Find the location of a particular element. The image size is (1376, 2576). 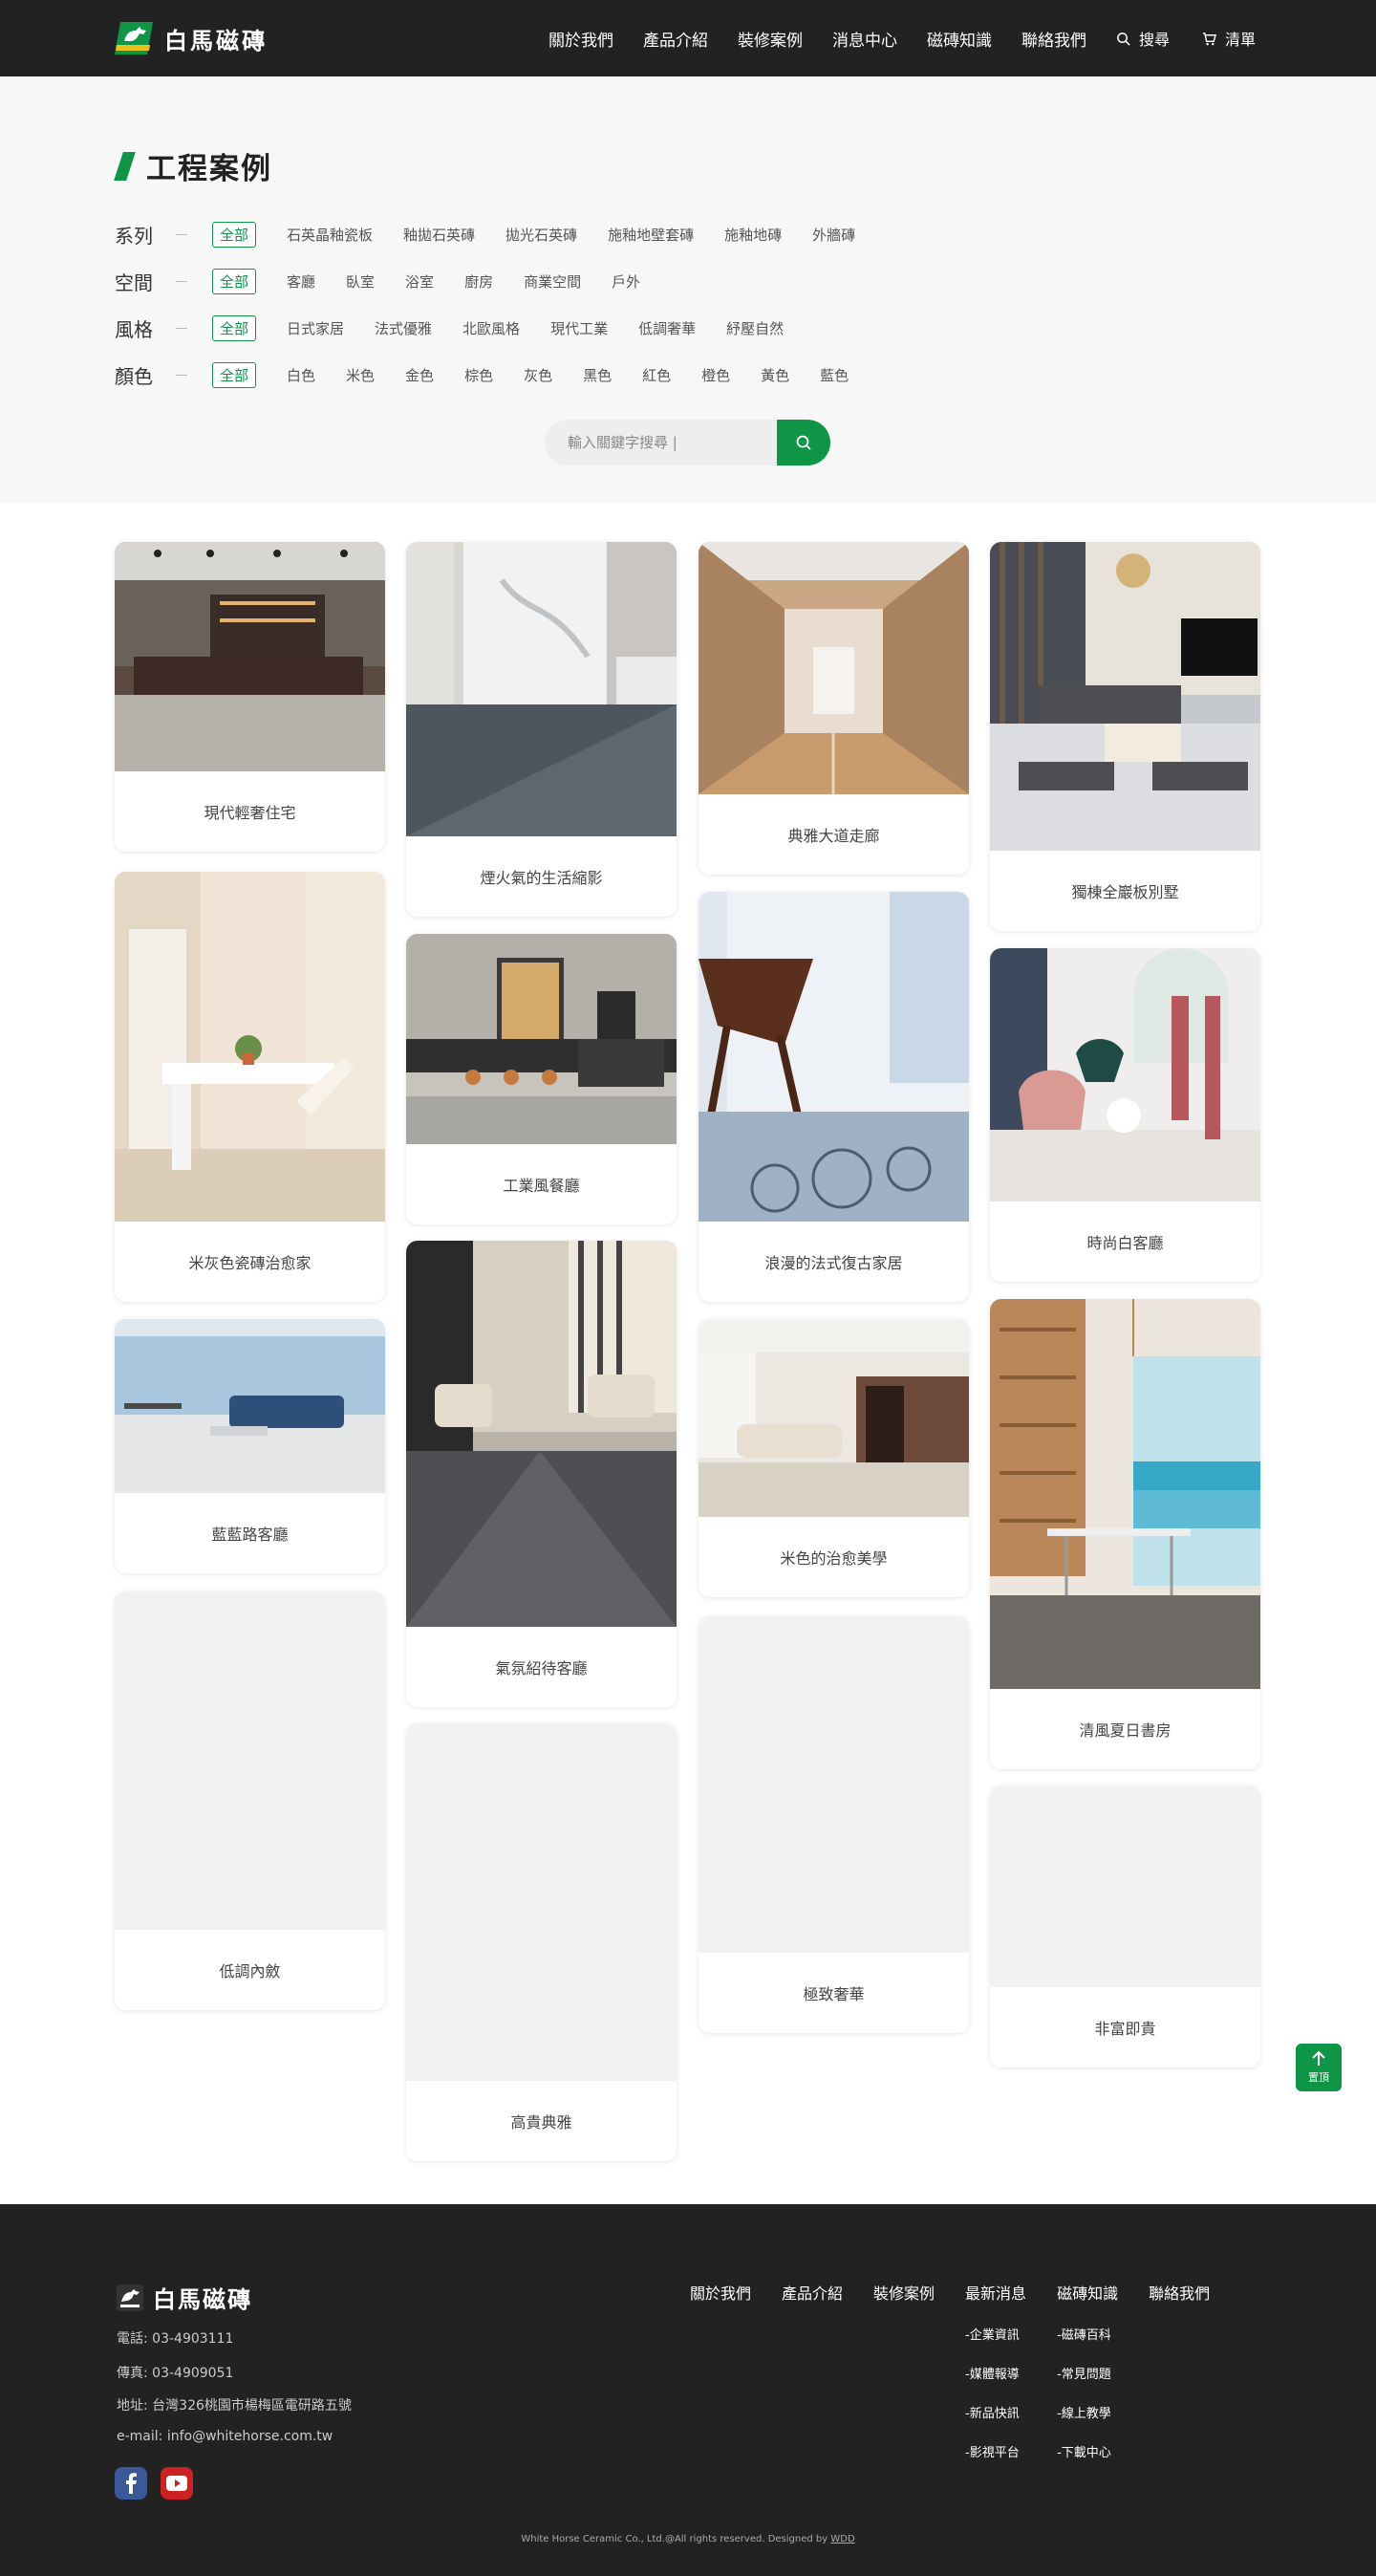

filter-row-series: 系列 全部 石英晶釉瓷板 釉拋石英磚 拋光石英磚 施釉地壁套磚 施釉地磚 外牆磚 is located at coordinates (501, 234).